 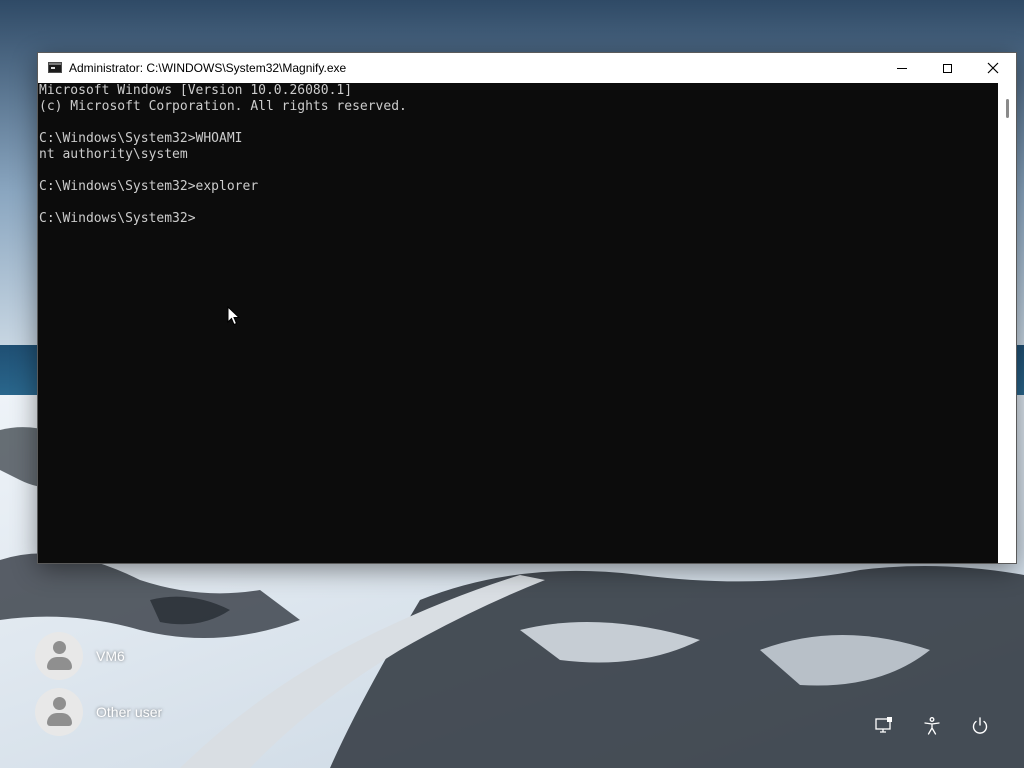 What do you see at coordinates (55, 67) in the screenshot?
I see `console-app-icon` at bounding box center [55, 67].